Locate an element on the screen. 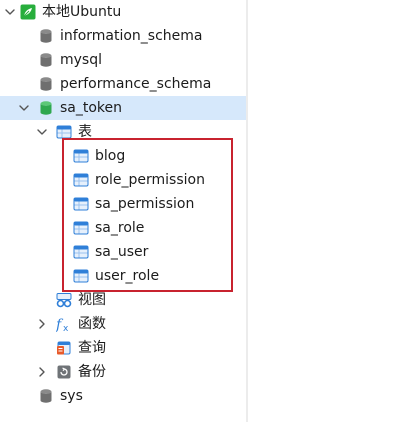 The height and width of the screenshot is (422, 413). database-label: sa_token is located at coordinates (91, 108).